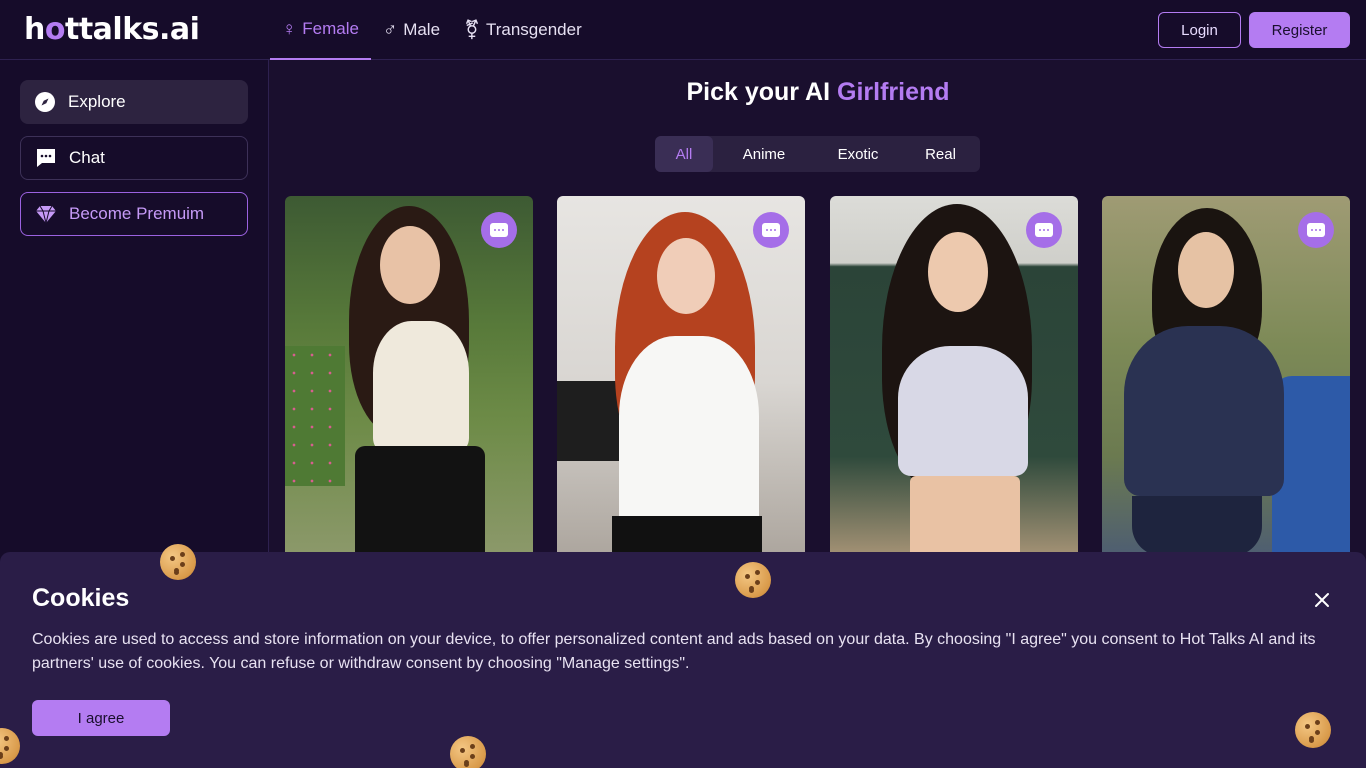  What do you see at coordinates (134, 102) in the screenshot?
I see `sidebar-item-explore: Explore` at bounding box center [134, 102].